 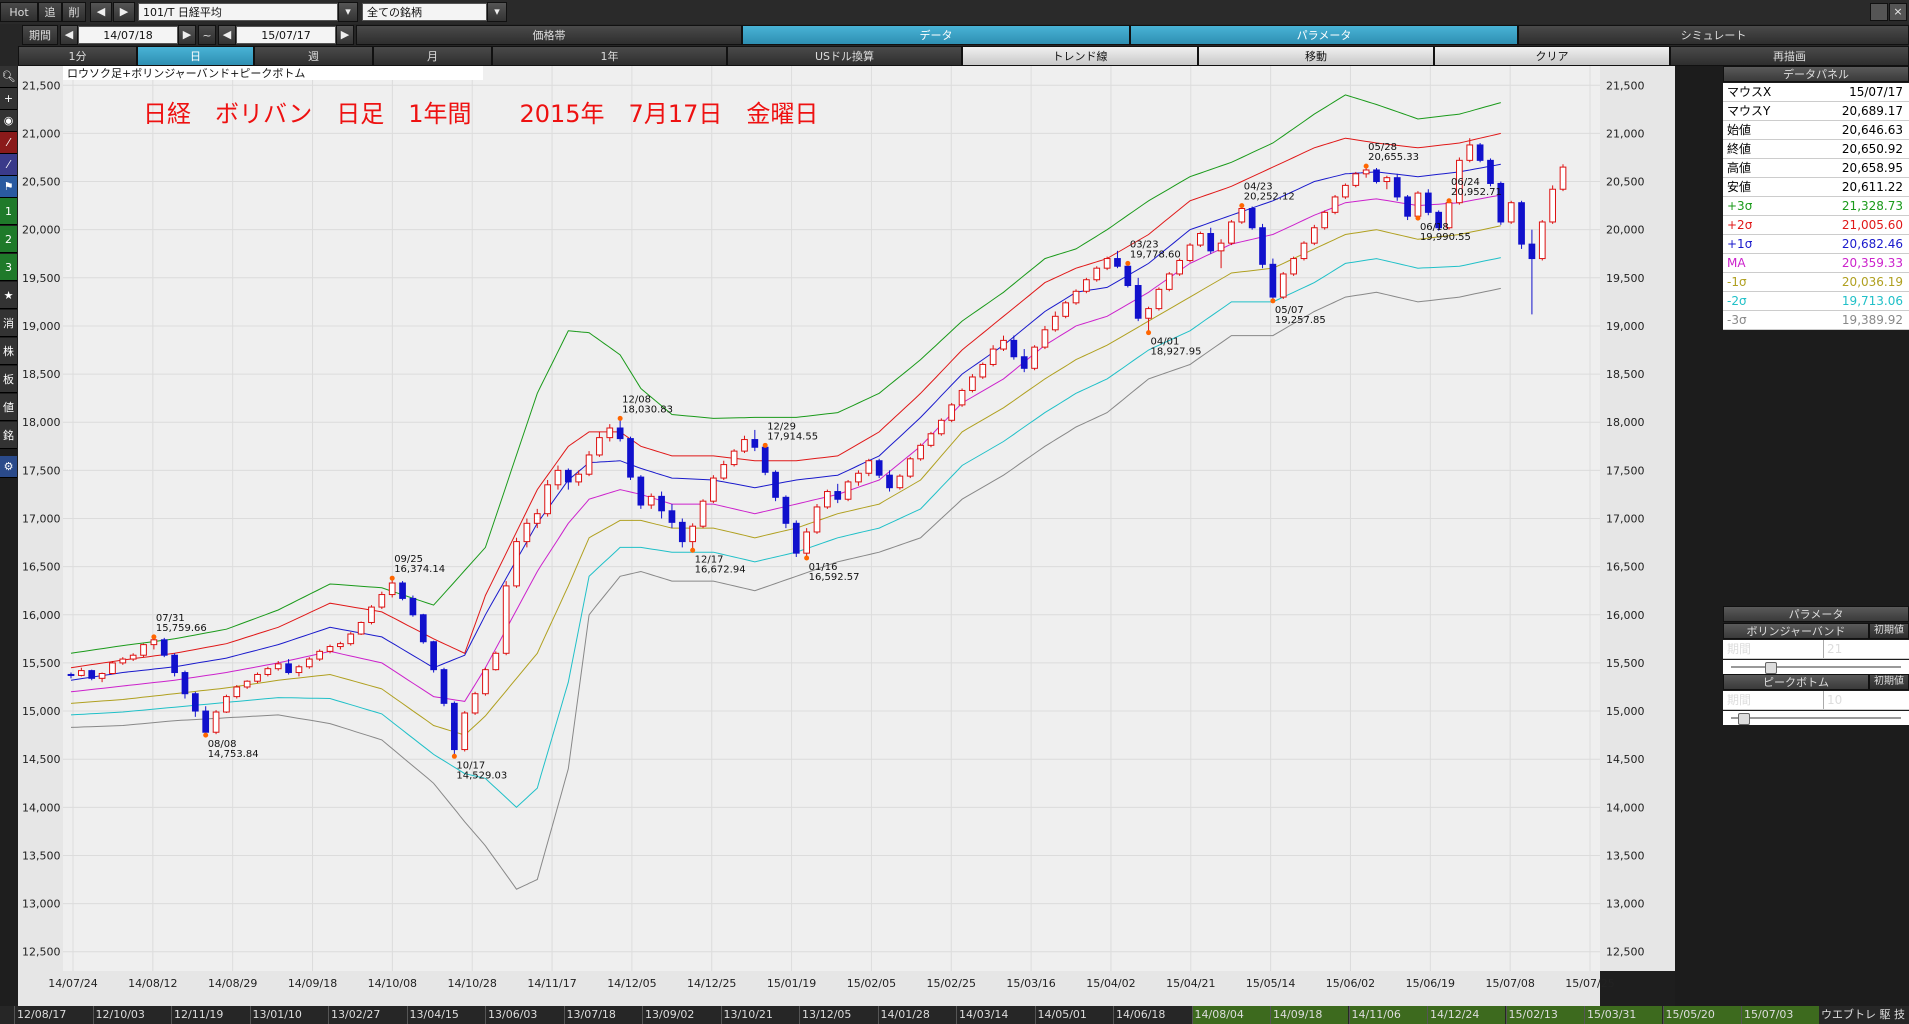 I want to click on tab-1: データ, so click(x=936, y=35).